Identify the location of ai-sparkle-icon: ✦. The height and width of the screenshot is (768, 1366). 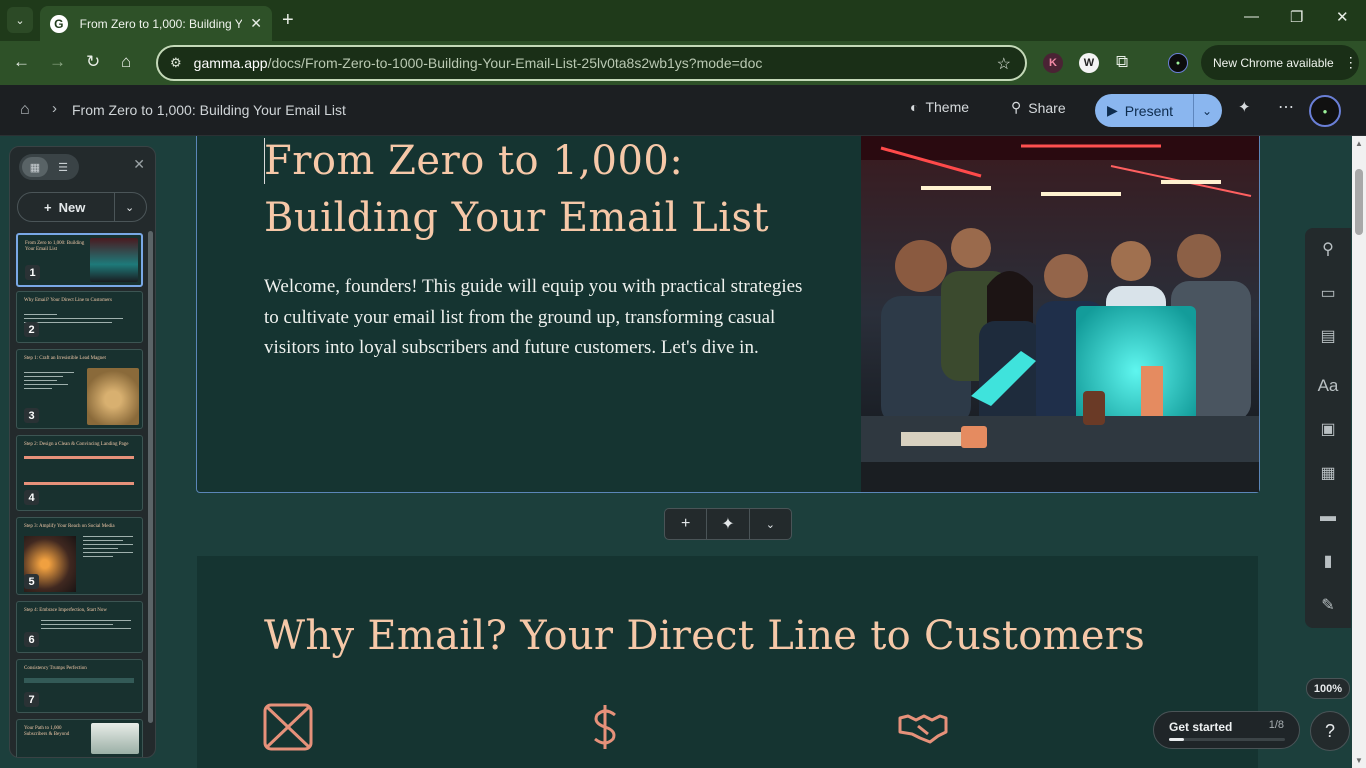
(1244, 107).